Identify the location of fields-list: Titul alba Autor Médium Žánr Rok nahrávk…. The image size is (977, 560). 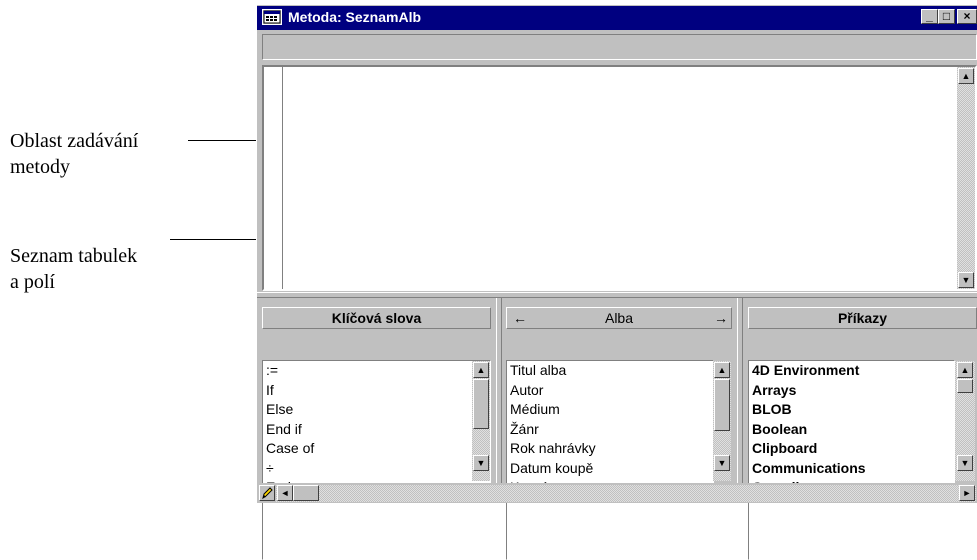
(610, 460).